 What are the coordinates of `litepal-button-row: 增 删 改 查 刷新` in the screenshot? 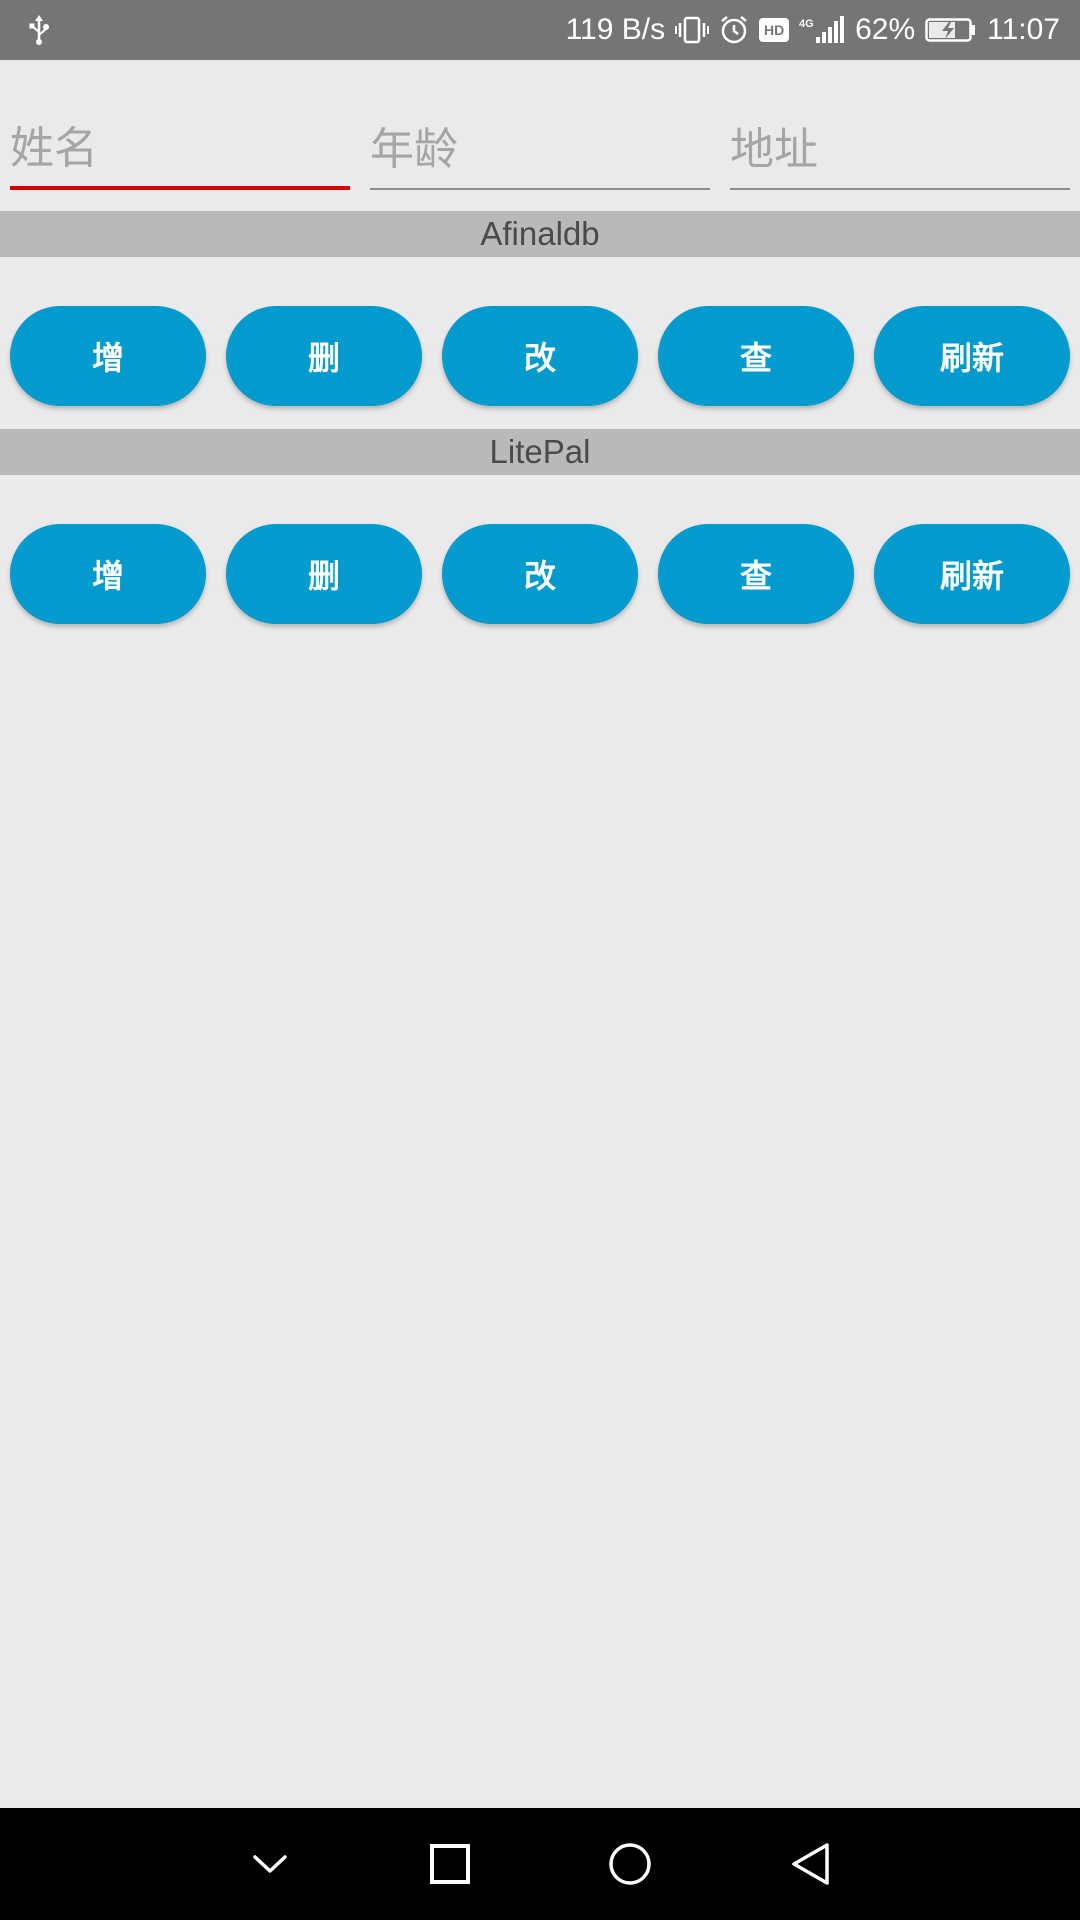 It's located at (540, 574).